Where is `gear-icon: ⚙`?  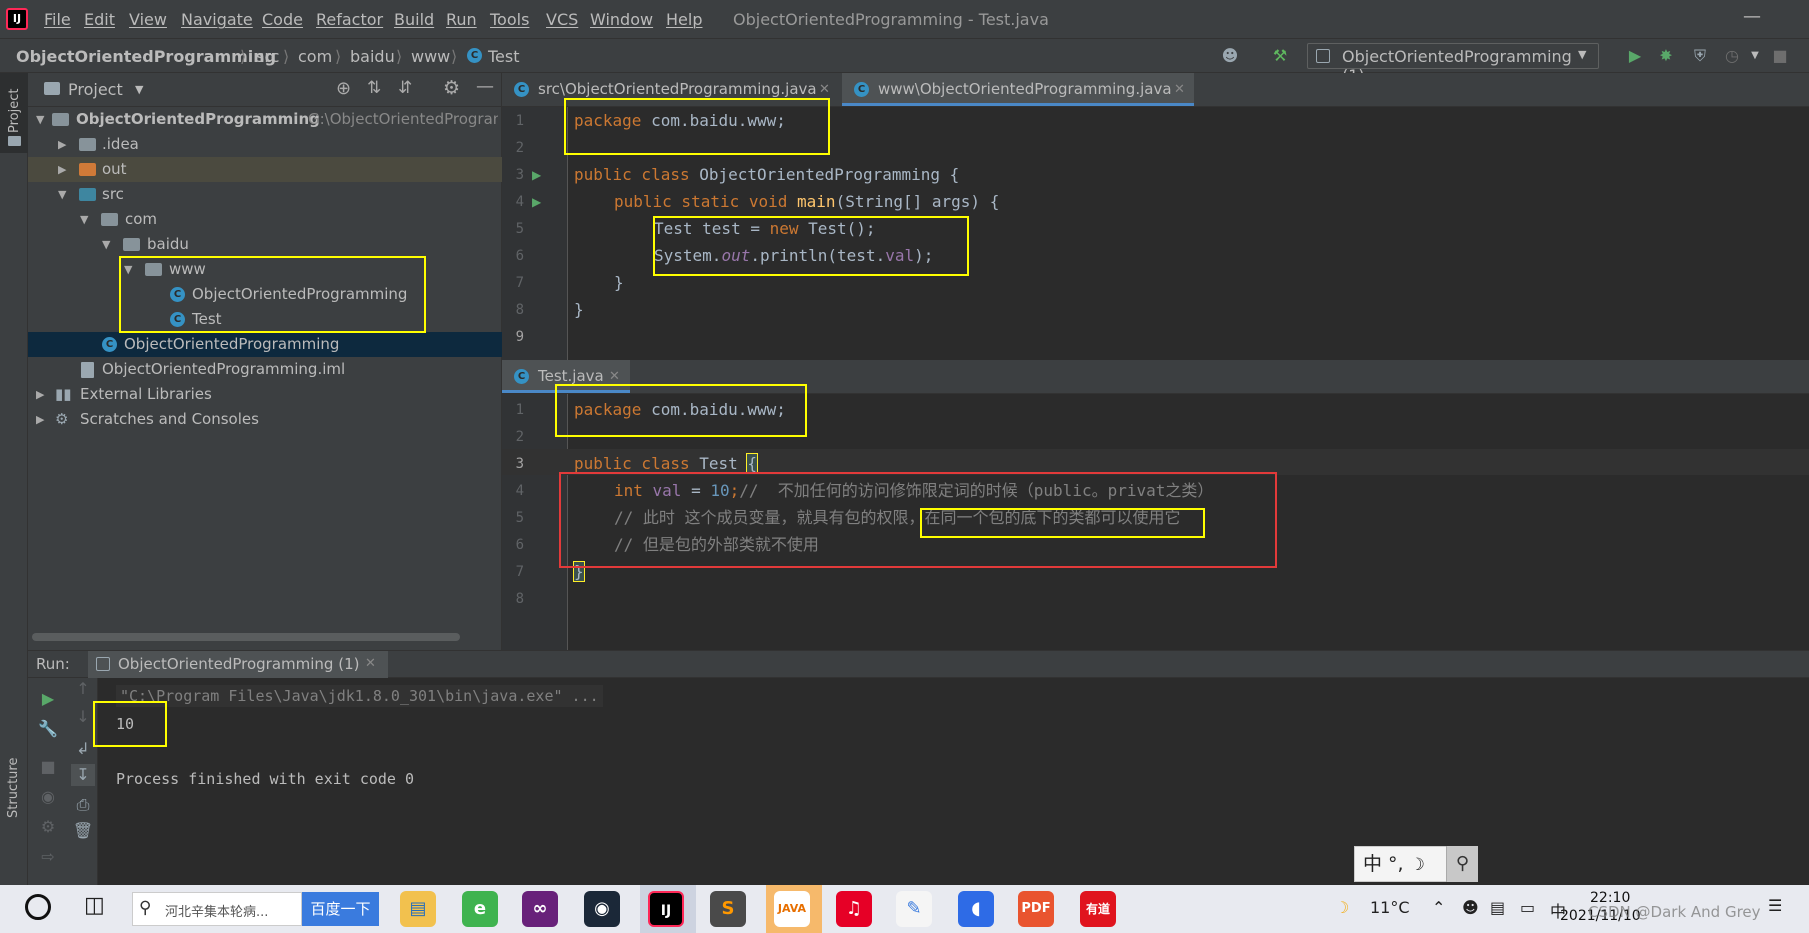 gear-icon: ⚙ is located at coordinates (451, 88).